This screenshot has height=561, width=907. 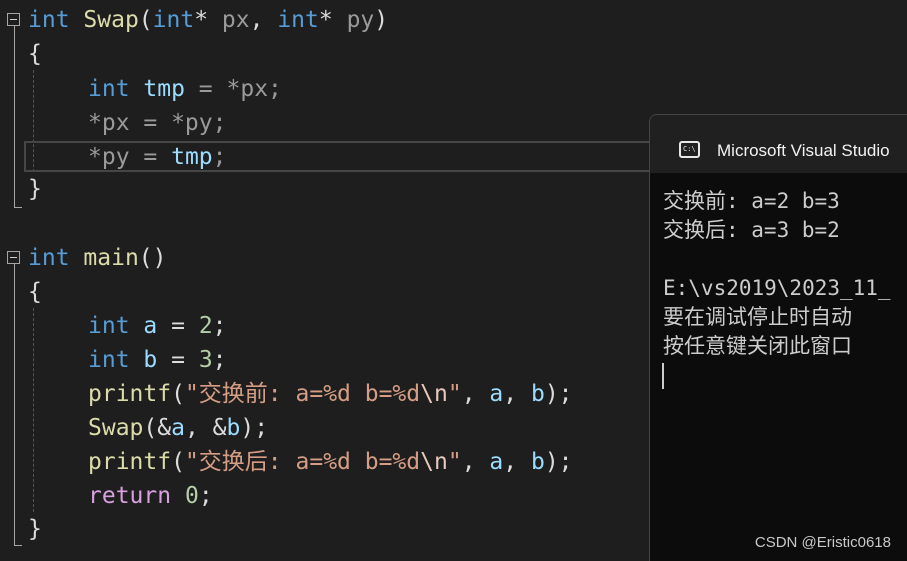 What do you see at coordinates (178, 496) in the screenshot?
I see `punctuation-token` at bounding box center [178, 496].